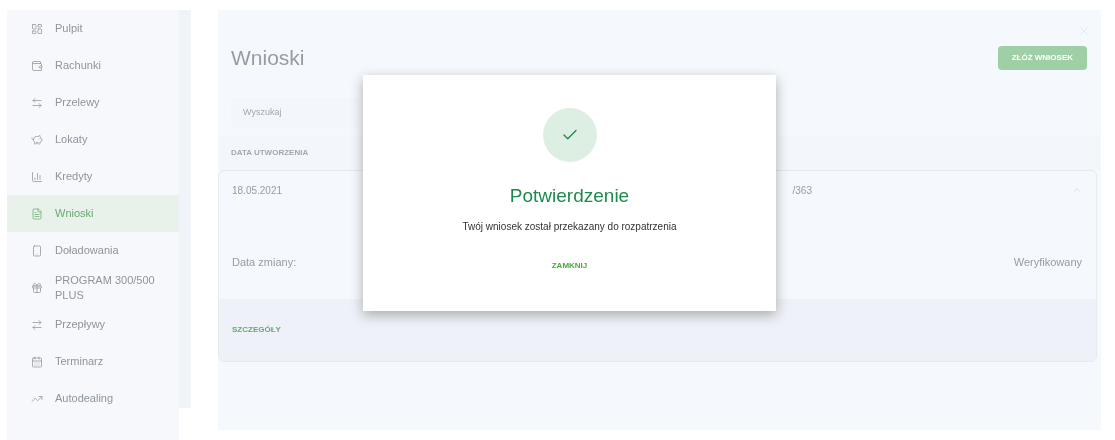 The image size is (1115, 440). I want to click on change-date-label: Data zmiany:, so click(264, 262).